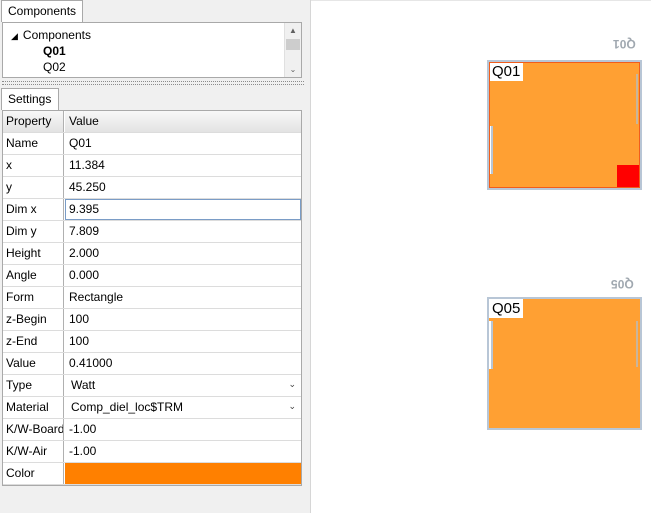 This screenshot has height=513, width=651. Describe the element at coordinates (622, 284) in the screenshot. I see `component-mirror-label-q05: Q05` at that location.